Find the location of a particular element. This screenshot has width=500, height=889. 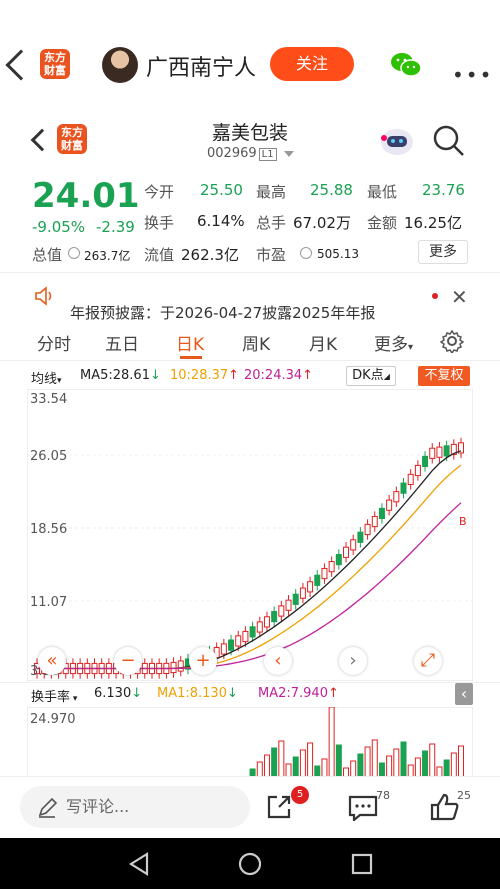

dk-point-button: DK点◢ is located at coordinates (371, 376).